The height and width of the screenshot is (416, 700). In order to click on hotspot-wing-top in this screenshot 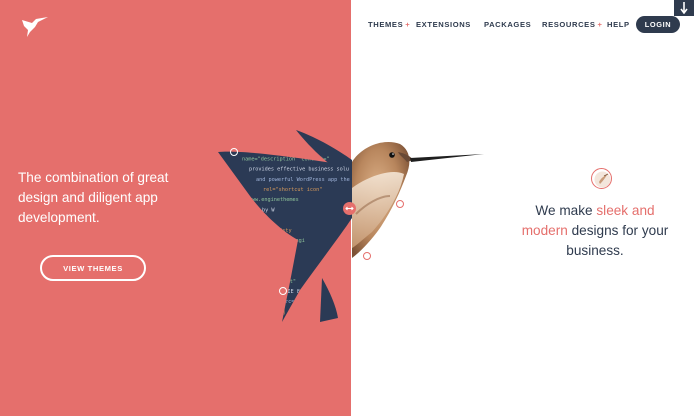, I will do `click(234, 152)`.